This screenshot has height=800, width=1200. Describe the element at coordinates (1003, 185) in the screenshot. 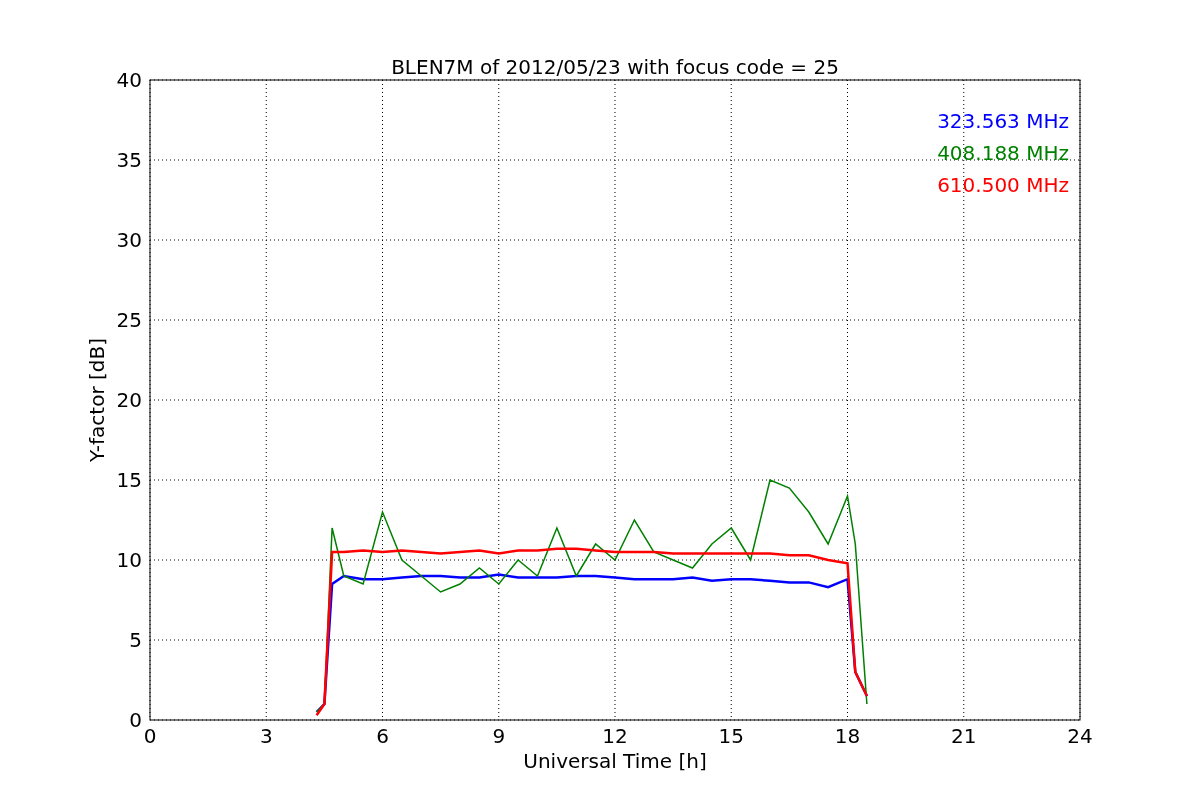

I see `legend-label: 610.500 MHz` at that location.